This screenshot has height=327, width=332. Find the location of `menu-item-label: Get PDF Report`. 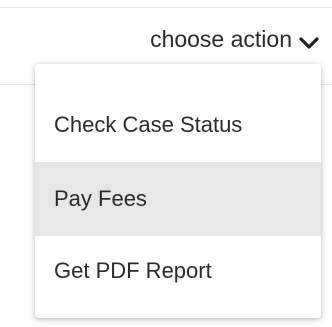

menu-item-label: Get PDF Report is located at coordinates (133, 270).